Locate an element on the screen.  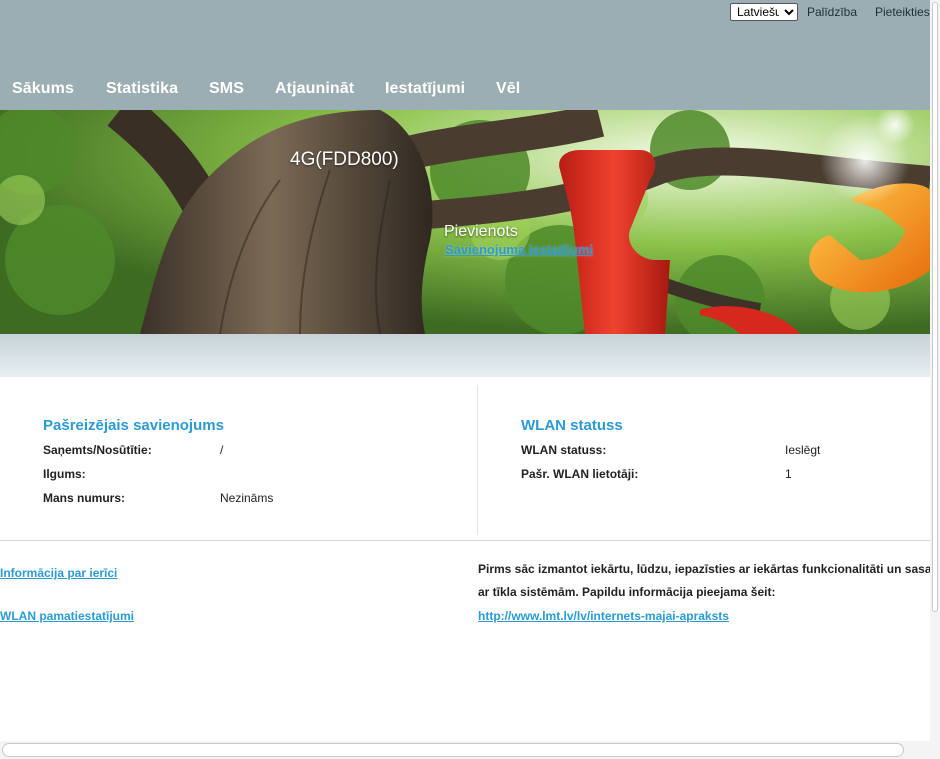
my-number-value: Nezināms is located at coordinates (247, 498).